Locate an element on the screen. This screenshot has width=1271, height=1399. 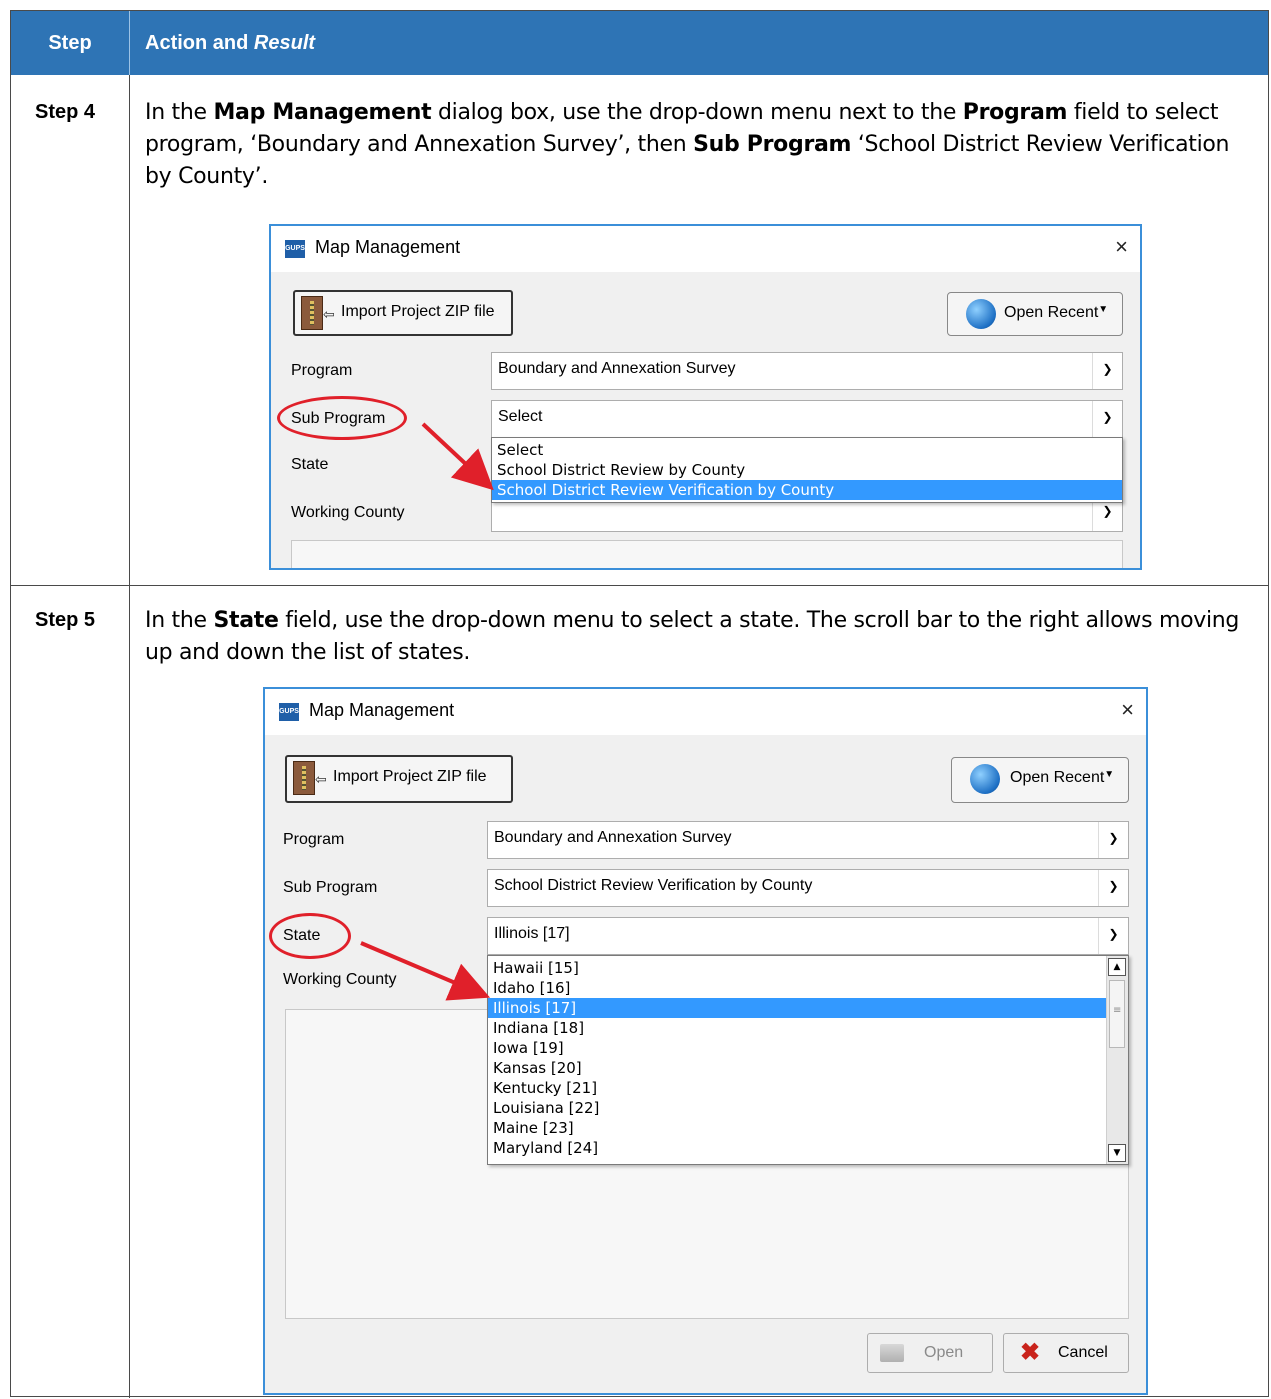
cancel-button: ✖ Cancel is located at coordinates (1066, 1353).